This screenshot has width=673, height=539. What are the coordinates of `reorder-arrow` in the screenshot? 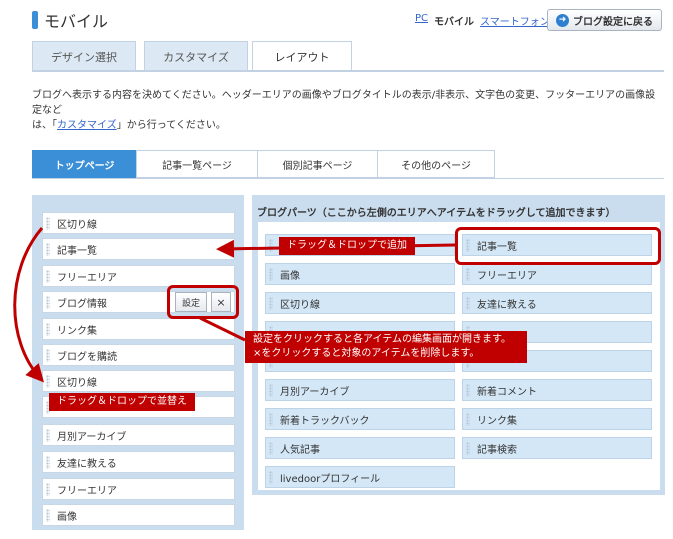 It's located at (28, 305).